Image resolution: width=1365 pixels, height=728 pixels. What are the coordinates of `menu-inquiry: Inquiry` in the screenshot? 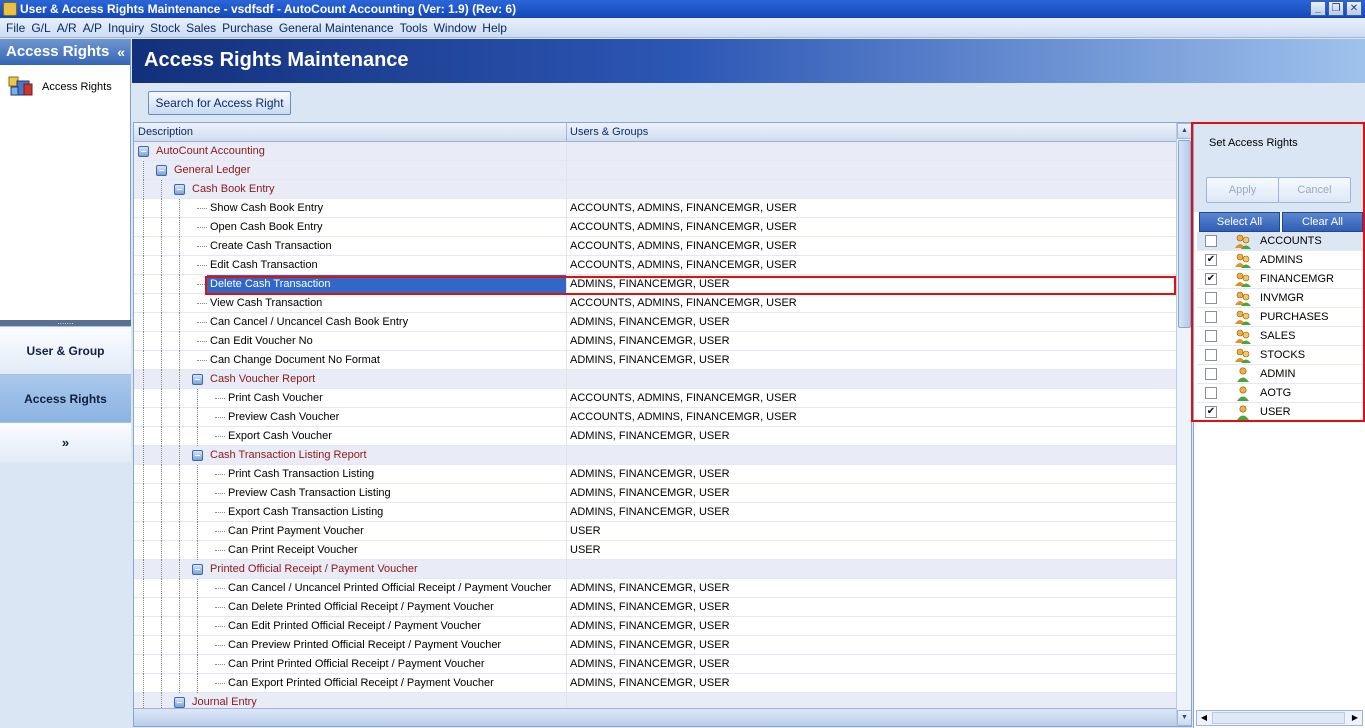 It's located at (126, 28).